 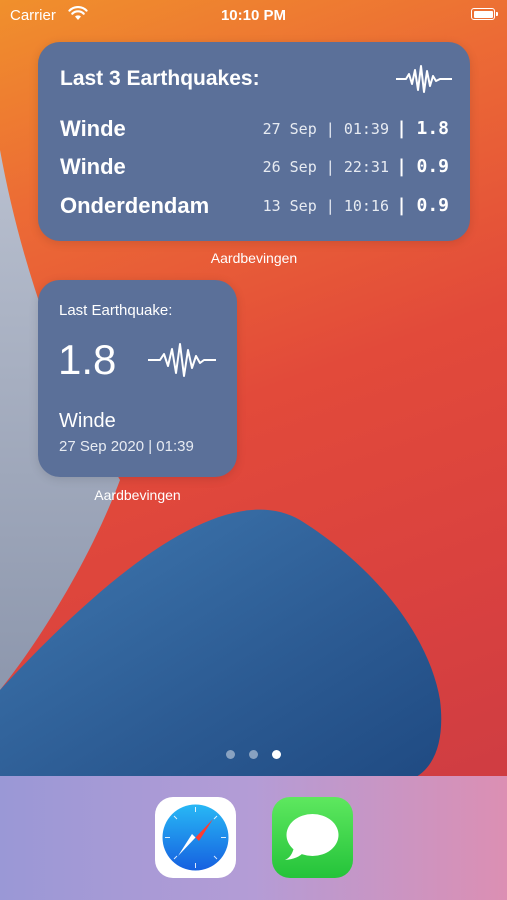 I want to click on widget-title: Last Earthquake:, so click(x=116, y=310).